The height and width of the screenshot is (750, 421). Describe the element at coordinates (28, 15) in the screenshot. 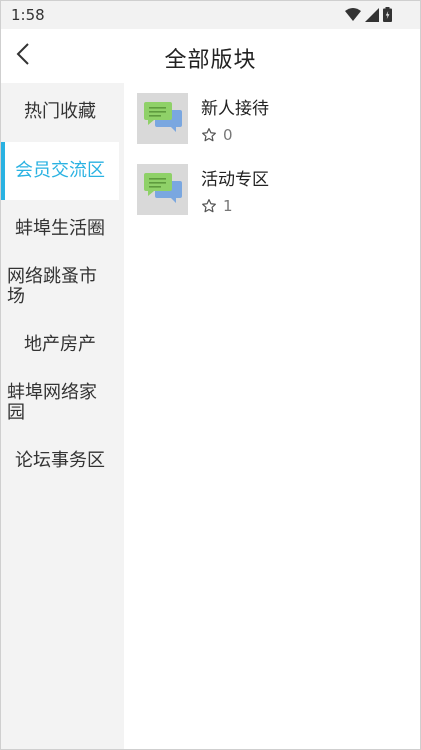

I see `status-time: 1:58` at that location.